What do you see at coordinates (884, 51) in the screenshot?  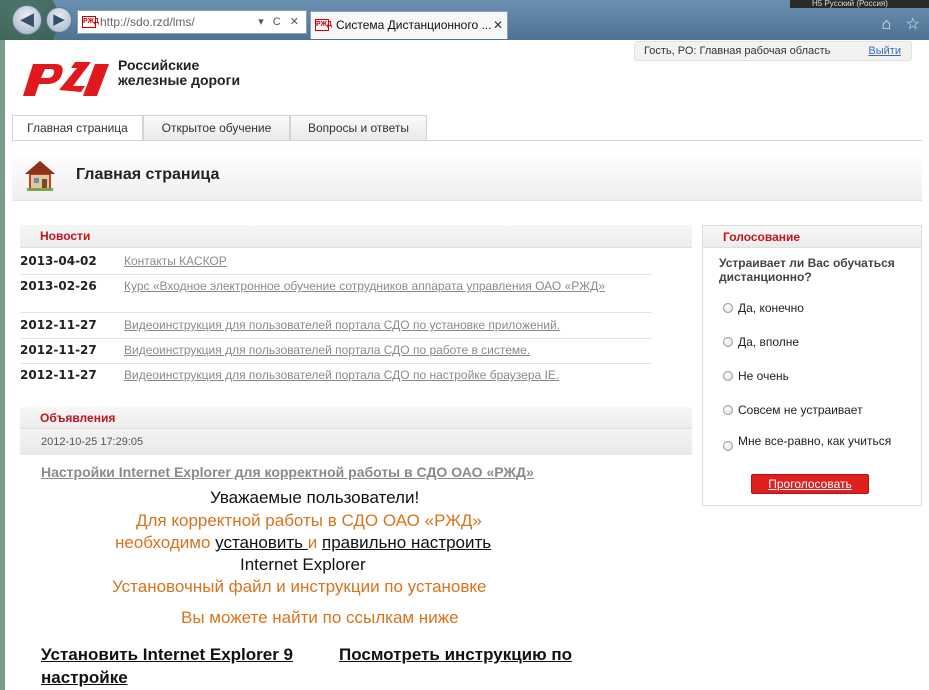 I see `logout-link: Выйти` at bounding box center [884, 51].